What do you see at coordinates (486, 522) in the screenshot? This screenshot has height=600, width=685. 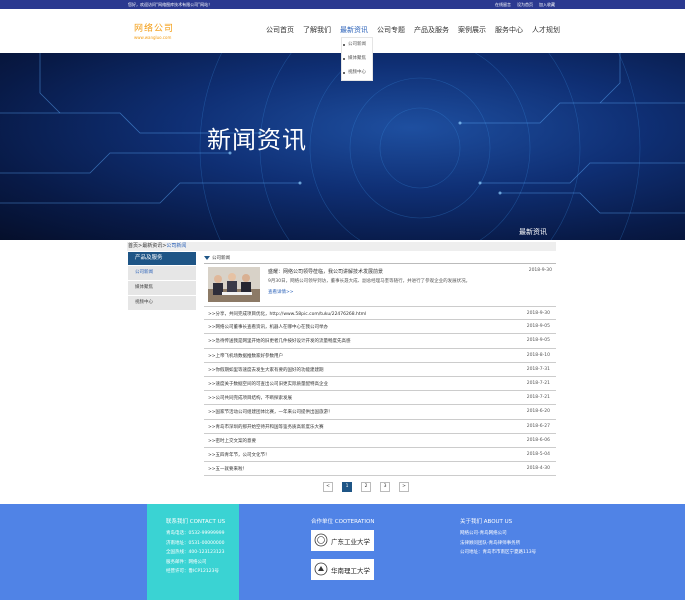 I see `about-title: 关于我们 ABOUT US` at bounding box center [486, 522].